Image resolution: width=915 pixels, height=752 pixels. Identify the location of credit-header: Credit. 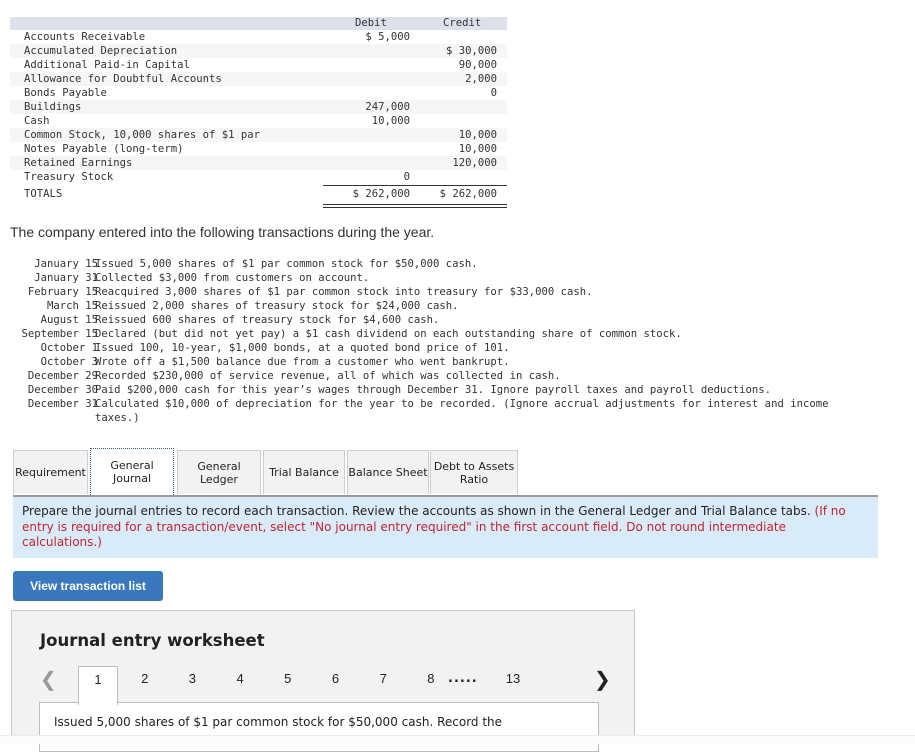
(462, 23).